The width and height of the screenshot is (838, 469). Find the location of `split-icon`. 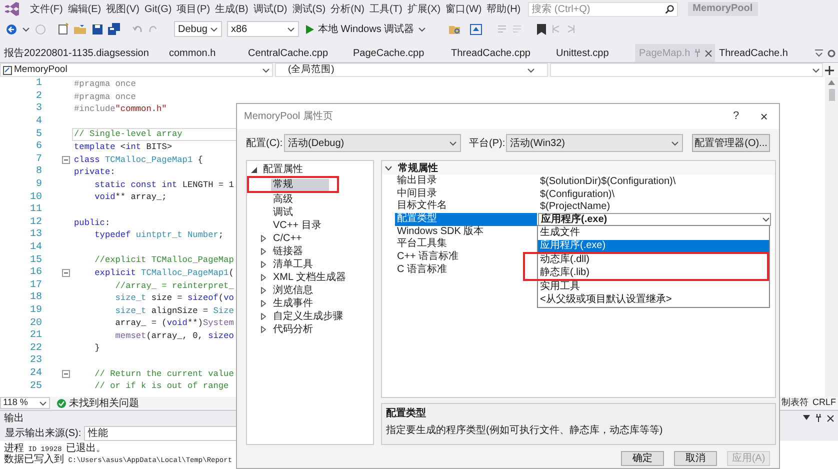

split-icon is located at coordinates (829, 70).